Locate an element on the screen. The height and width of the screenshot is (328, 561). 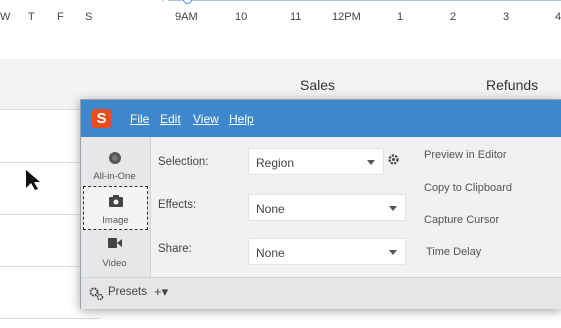
mode-video: Video is located at coordinates (114, 251).